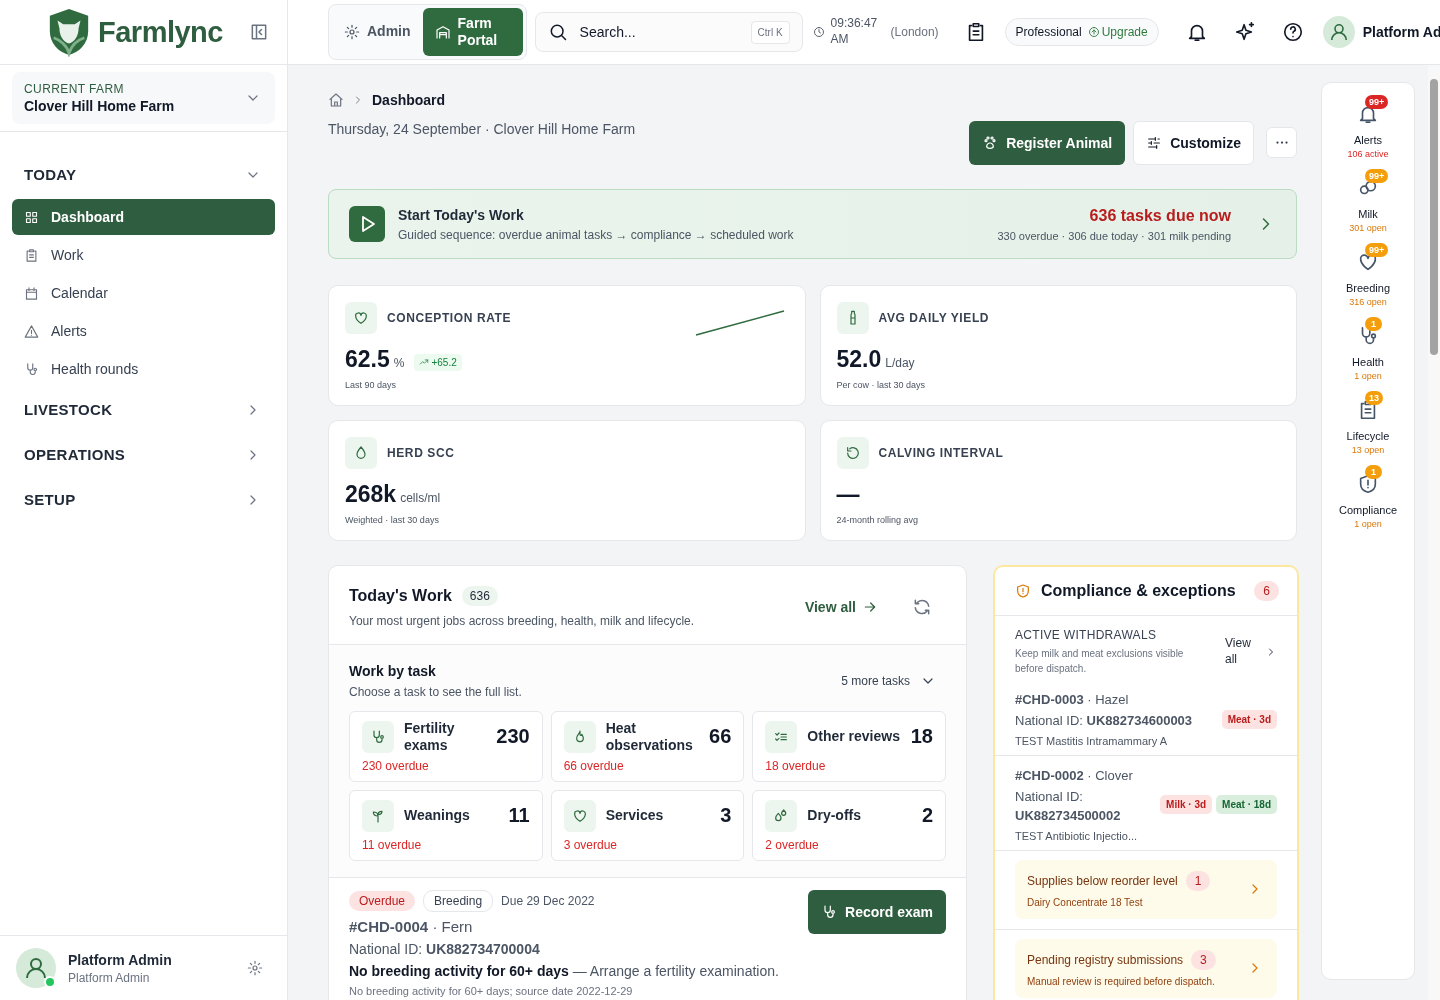  What do you see at coordinates (812, 224) in the screenshot?
I see `start-work-banner: Start Today's Work Guided sequence: overdue animal tasks → compliance → scheduled work 636 tasks due now 330 overdue · 306 due today · 301 milk pending` at bounding box center [812, 224].